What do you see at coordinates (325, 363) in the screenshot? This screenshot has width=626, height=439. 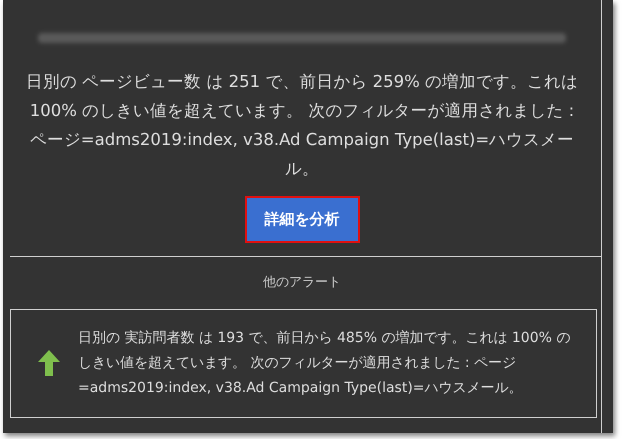 I see `other-alert-message: 日別の 実訪問者数 は 193 で、前日から 485% の増加です。これは 100% のしきい値を超えています。 次のフィルターが適用されました : ページ=adms2019:index, v38.Ad Campaign Type(last)=ハウスメール。` at bounding box center [325, 363].